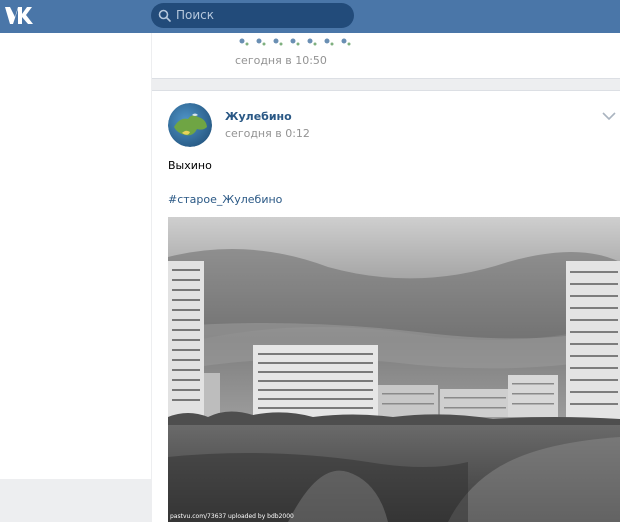  I want to click on search-icon, so click(164, 15).